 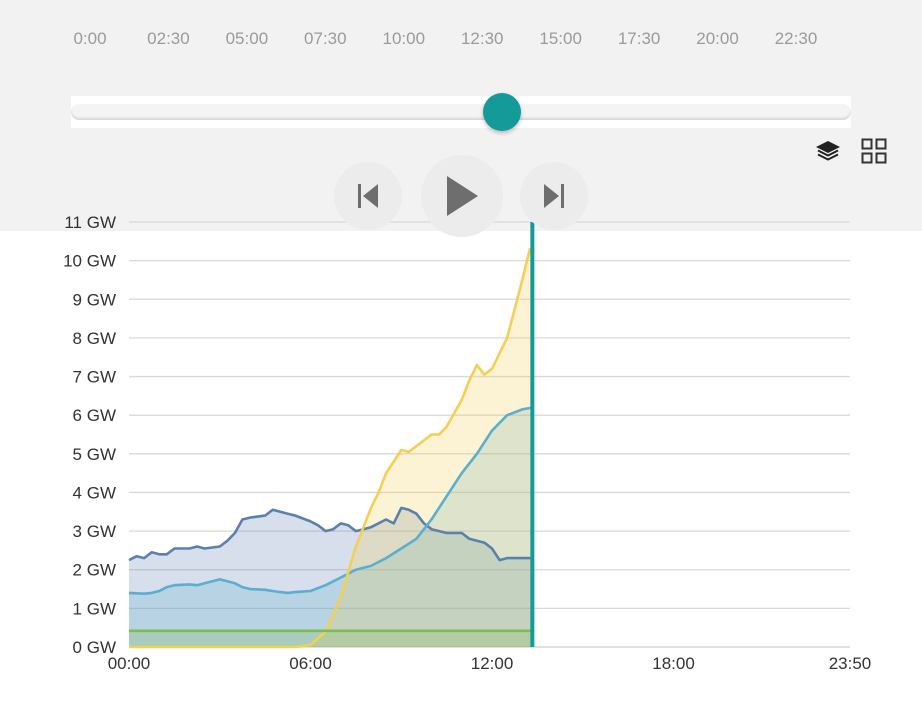 What do you see at coordinates (94, 570) in the screenshot?
I see `y-tick-label: 2 GW` at bounding box center [94, 570].